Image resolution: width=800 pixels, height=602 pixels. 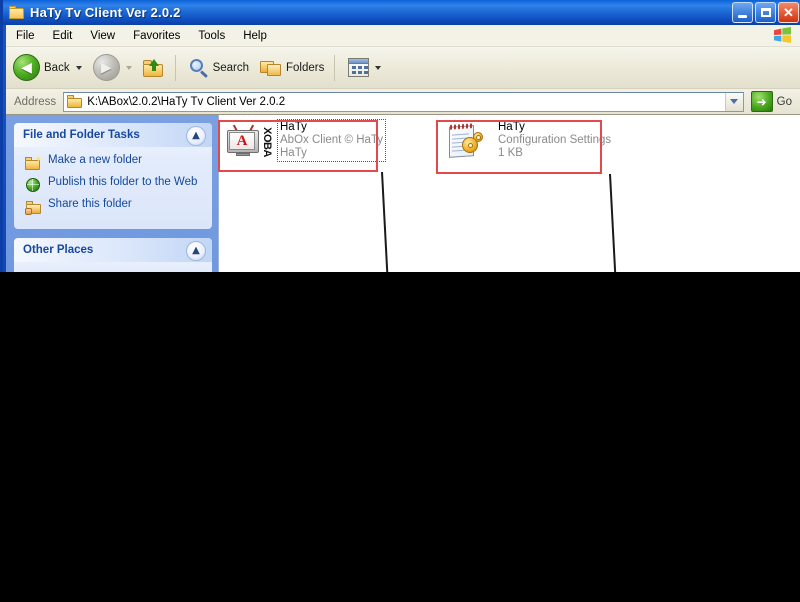 I want to click on back-button: ◀ Back, so click(x=47, y=68).